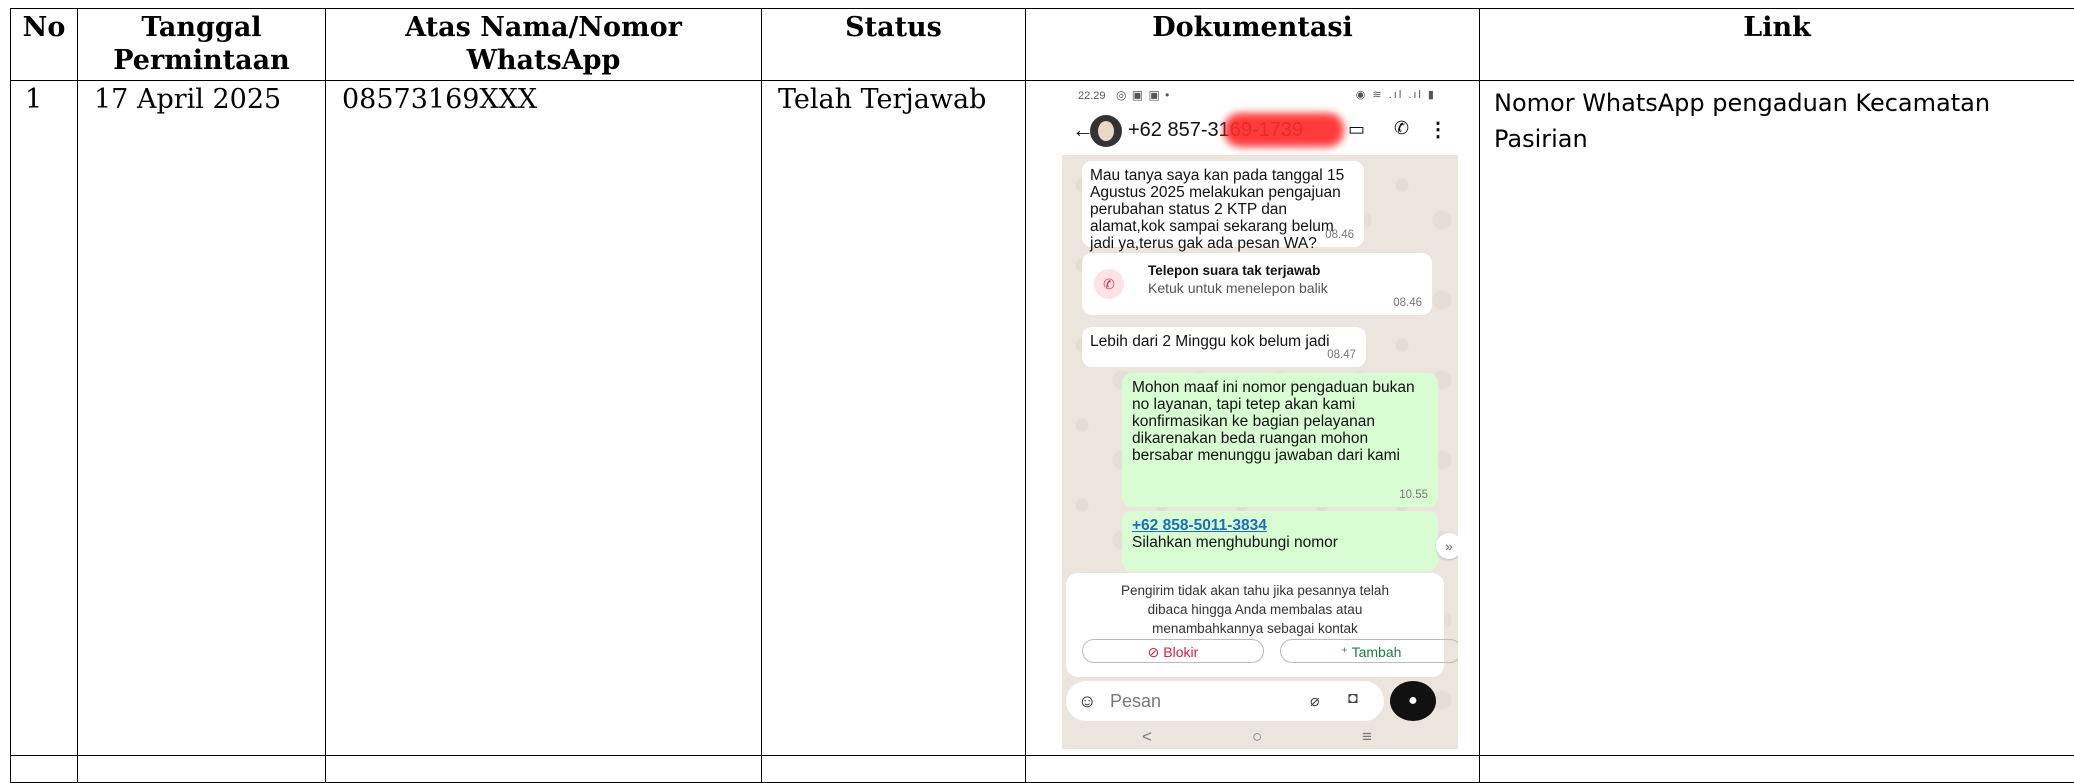 The height and width of the screenshot is (783, 2074). I want to click on android-nav-bar: < ○ ≡, so click(1260, 737).